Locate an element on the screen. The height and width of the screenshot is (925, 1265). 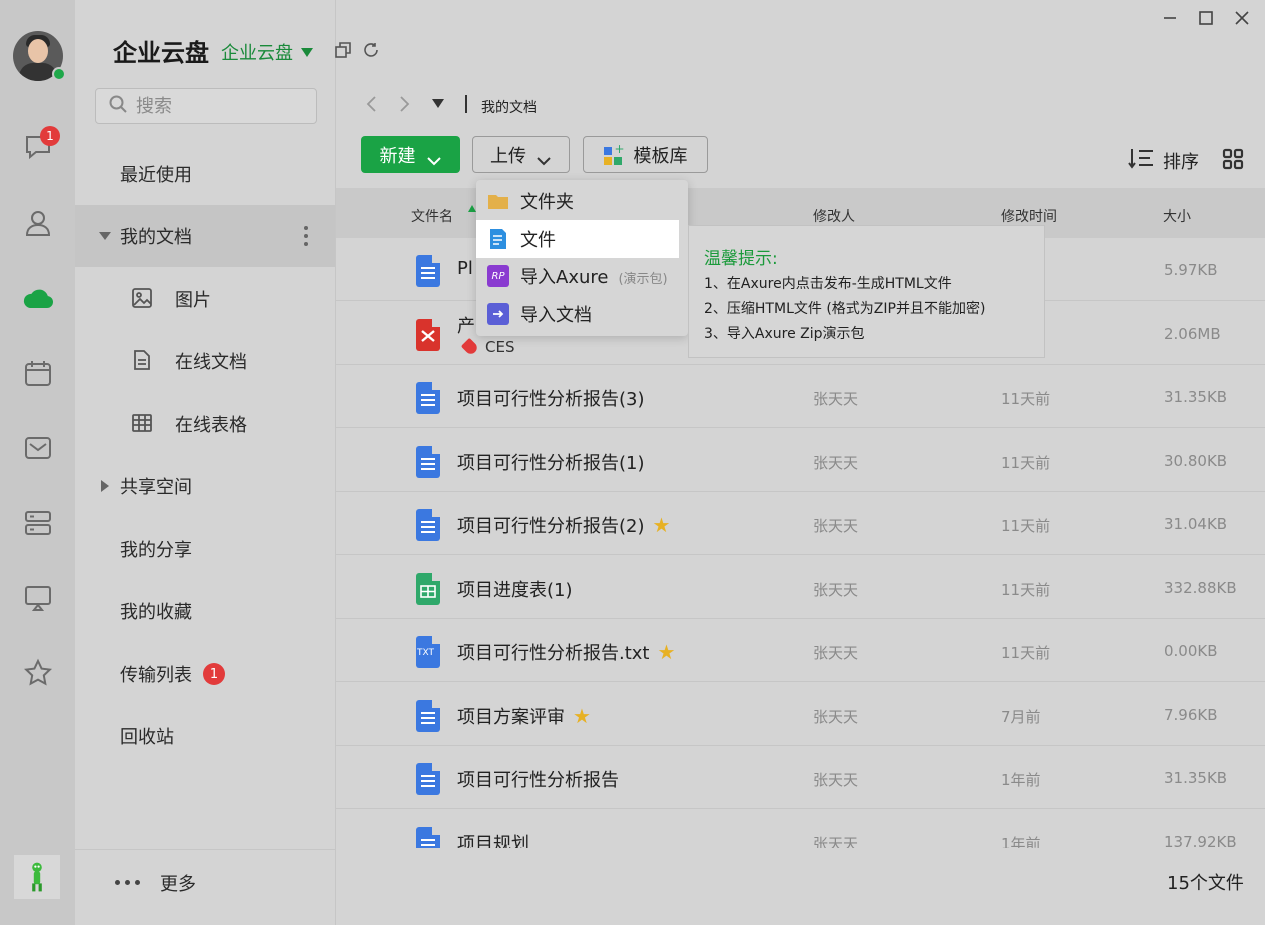
online-status-dot is located at coordinates (59, 74).